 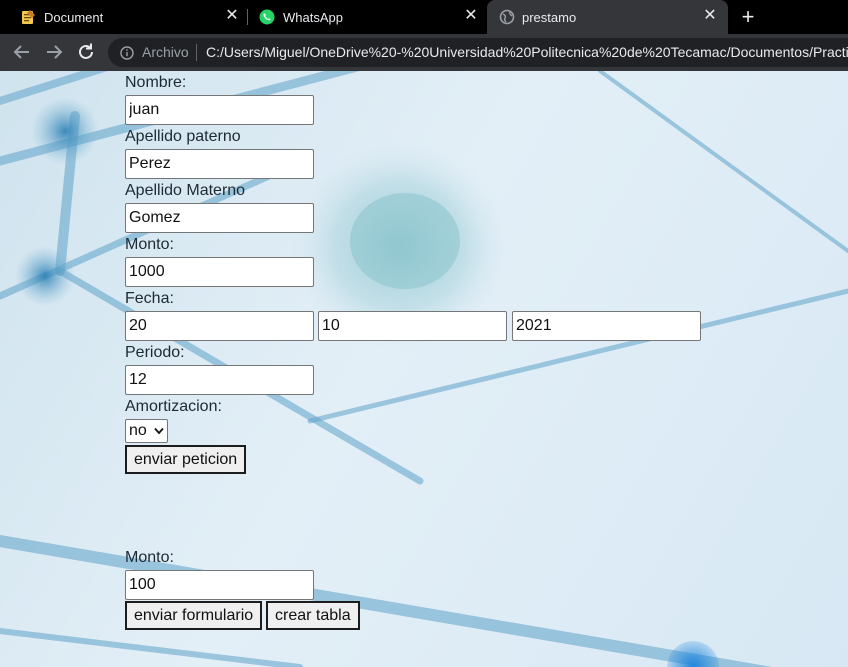 I want to click on tab-prestamo: prestamo ✕, so click(x=607, y=17).